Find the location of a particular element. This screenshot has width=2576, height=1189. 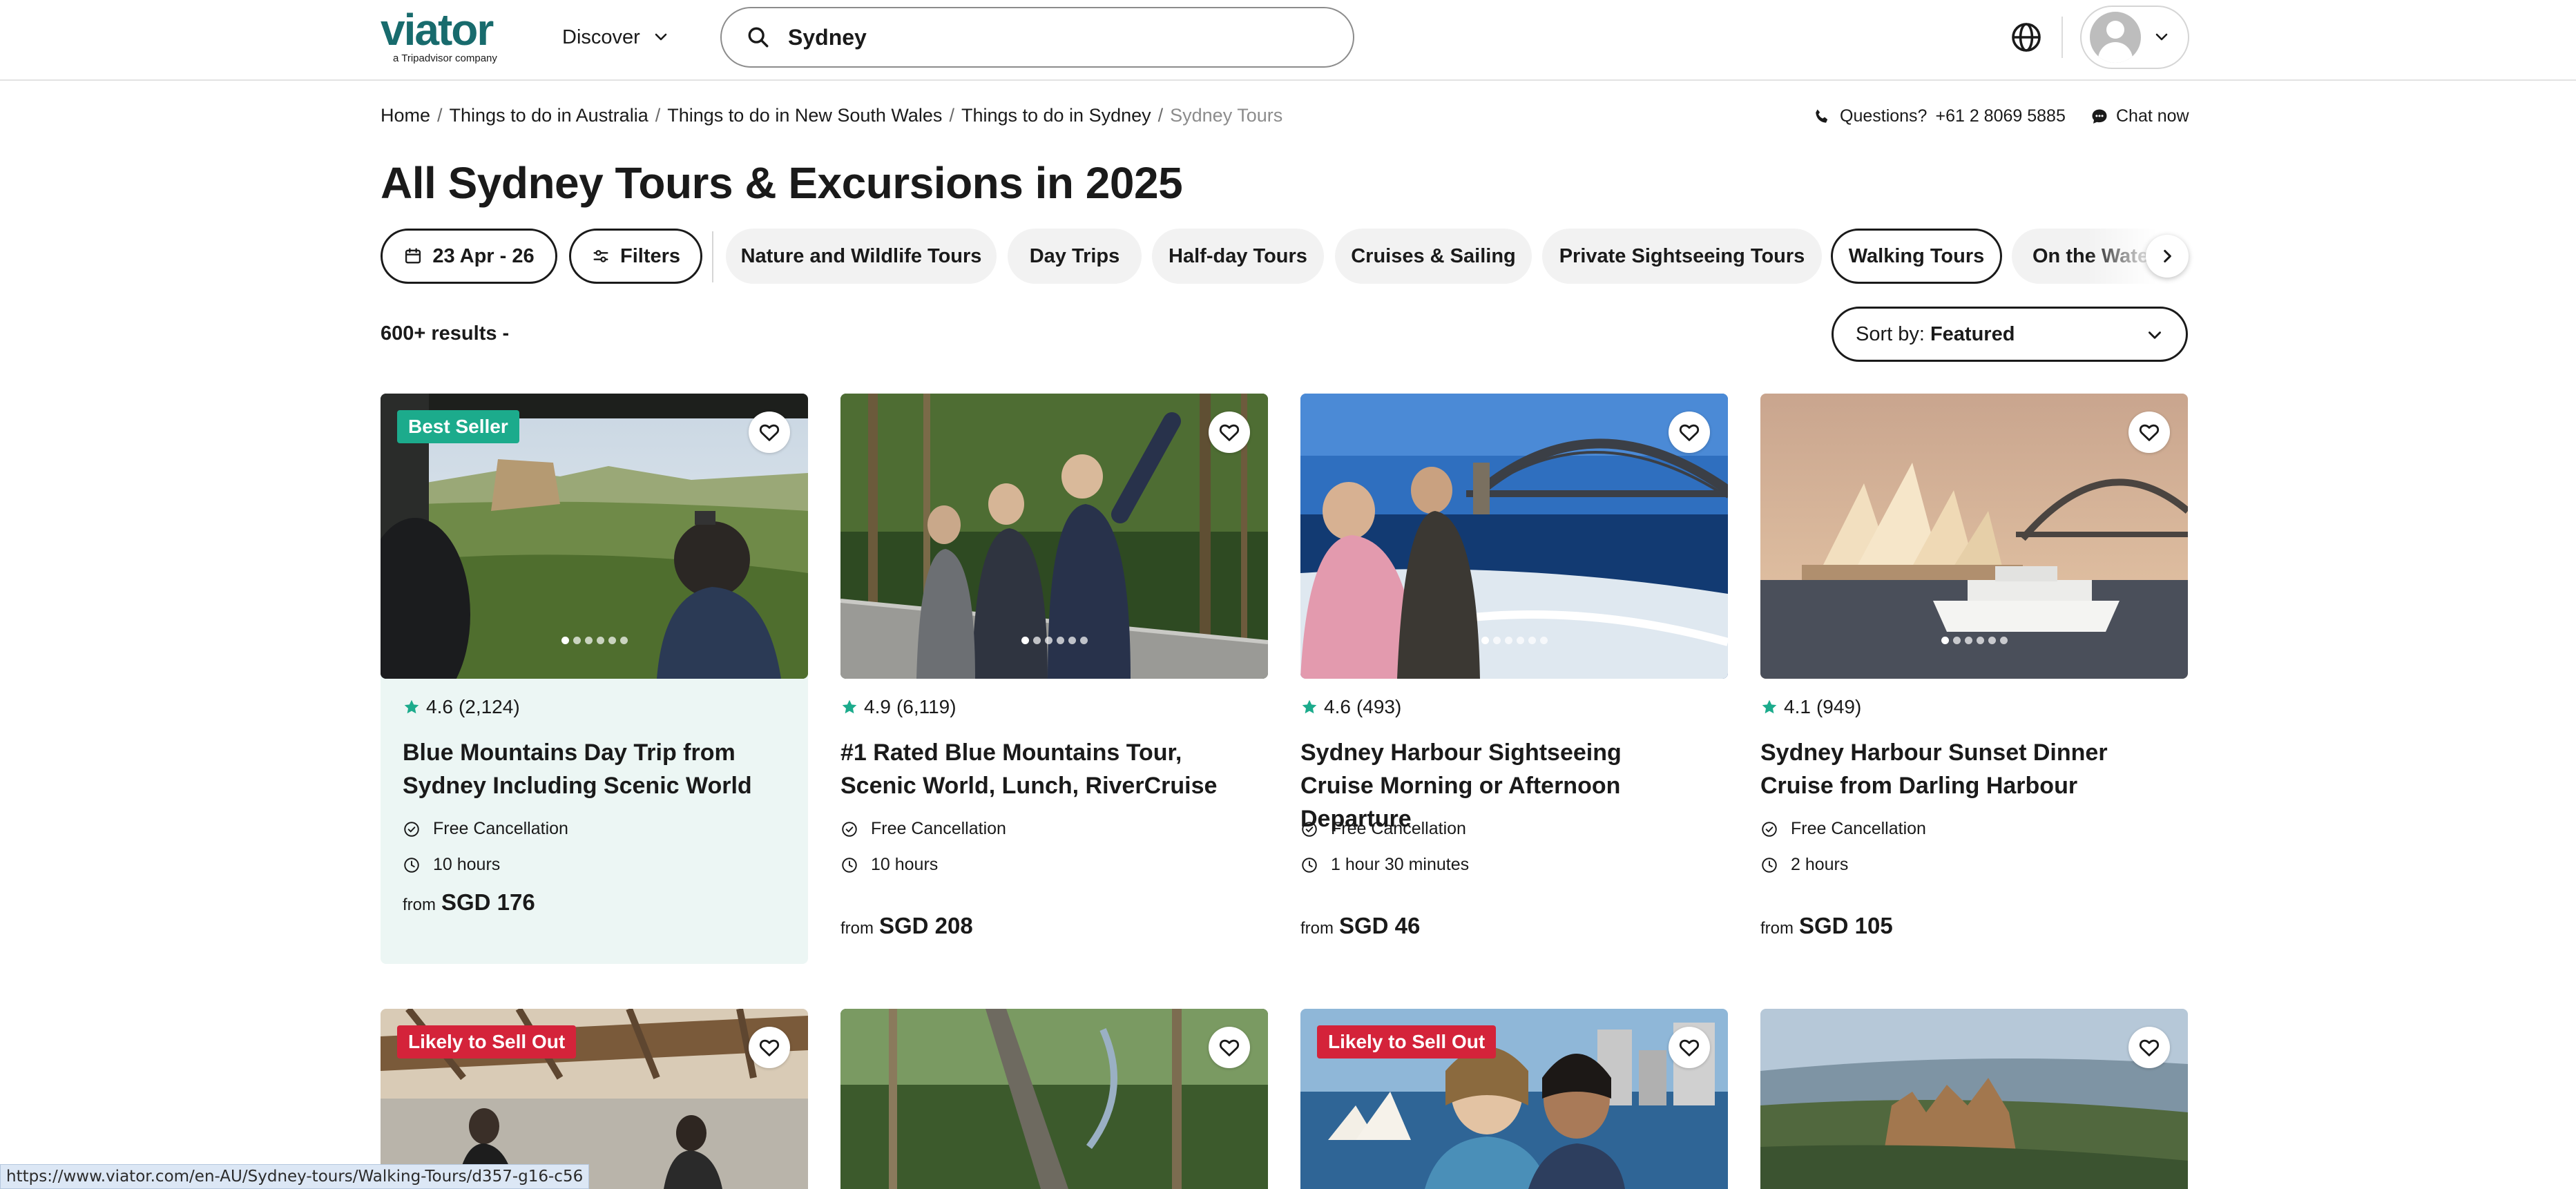

discover-label: Discover is located at coordinates (601, 37).